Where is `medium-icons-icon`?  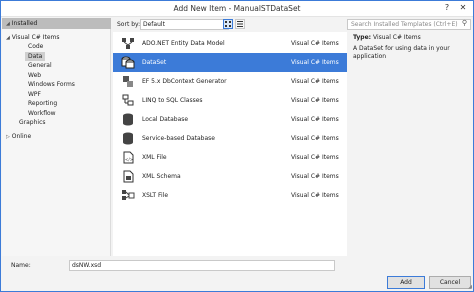
medium-icons-icon is located at coordinates (228, 24).